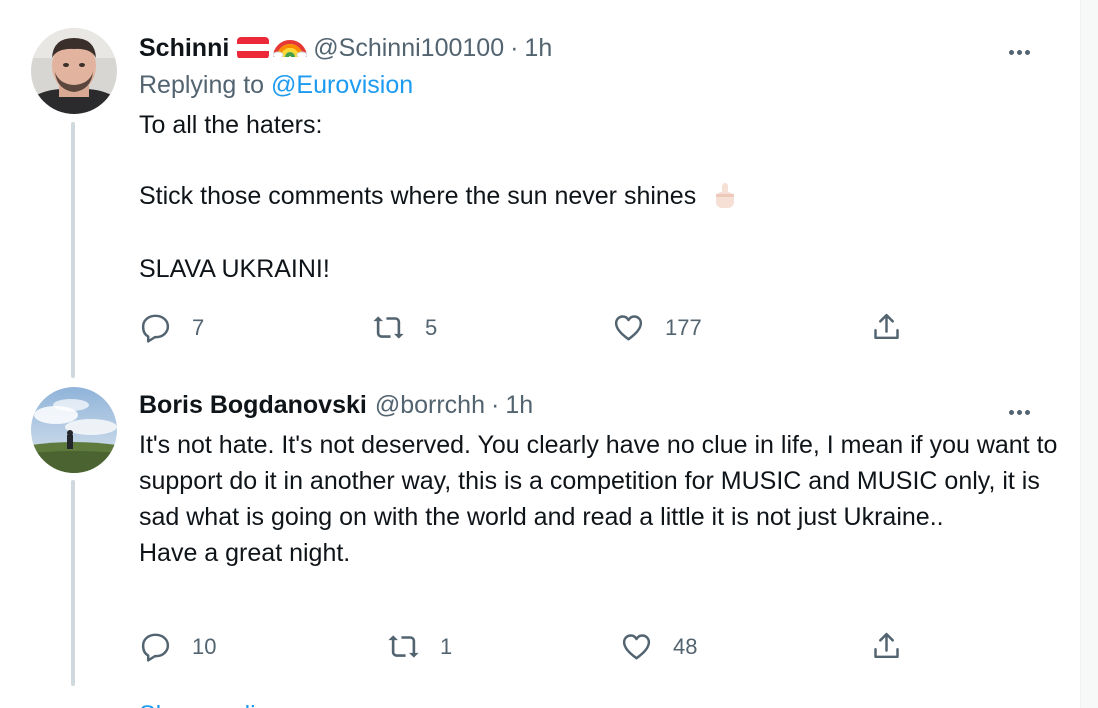 Image resolution: width=1098 pixels, height=708 pixels. What do you see at coordinates (74, 71) in the screenshot?
I see `avatar-schinni` at bounding box center [74, 71].